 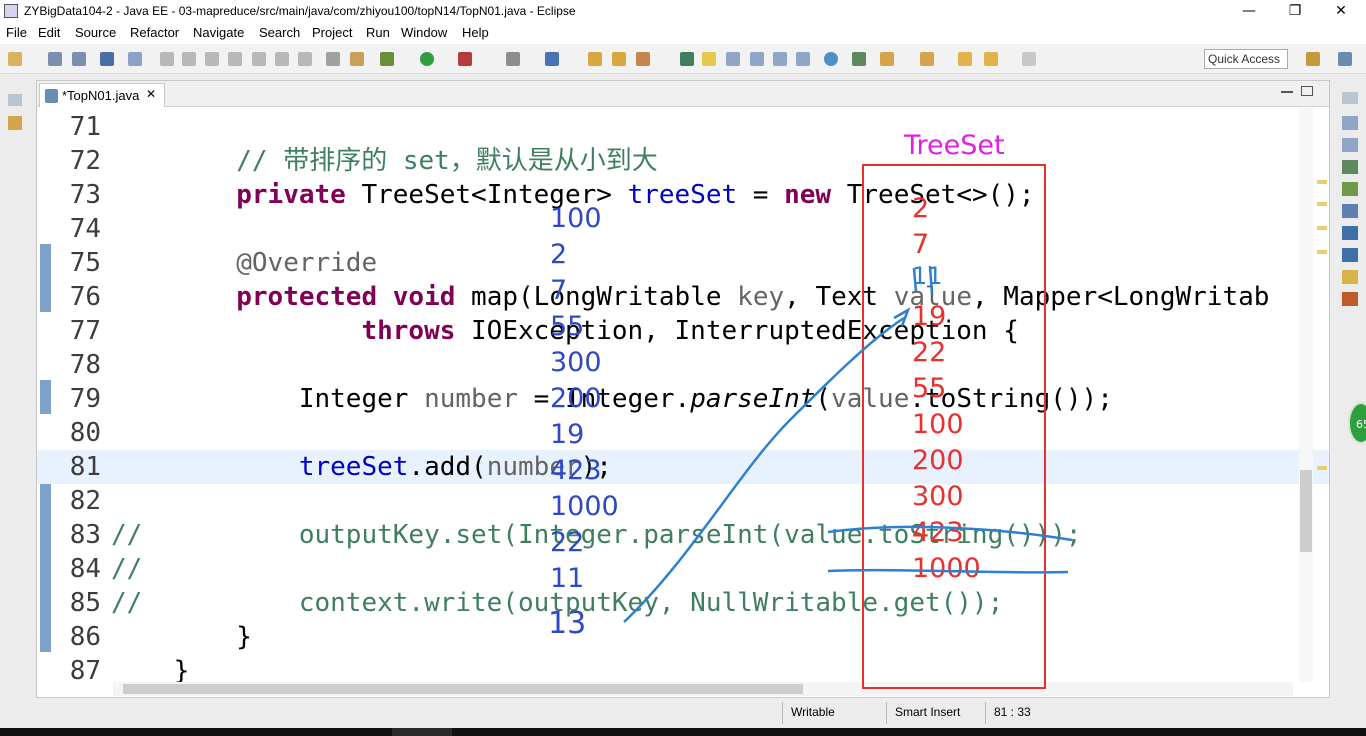 What do you see at coordinates (218, 32) in the screenshot?
I see `menu-navigate: Navigate` at bounding box center [218, 32].